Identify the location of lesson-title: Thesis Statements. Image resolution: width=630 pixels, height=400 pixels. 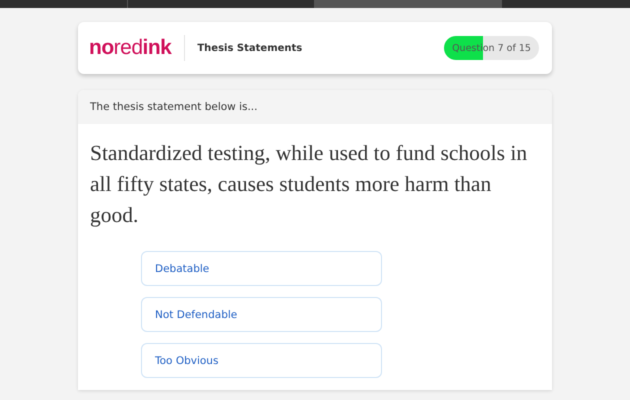
(250, 48).